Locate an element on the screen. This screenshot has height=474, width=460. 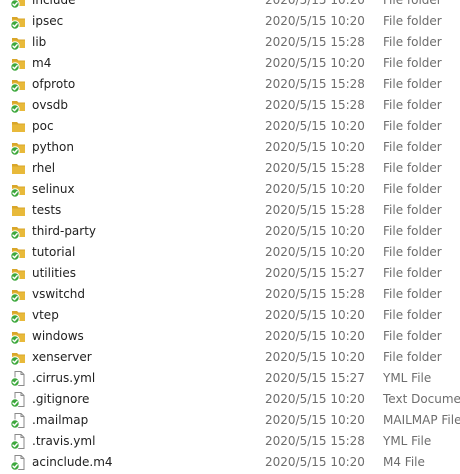
file-row: rhel 2020/5/15 15:28 File folder is located at coordinates (230, 168).